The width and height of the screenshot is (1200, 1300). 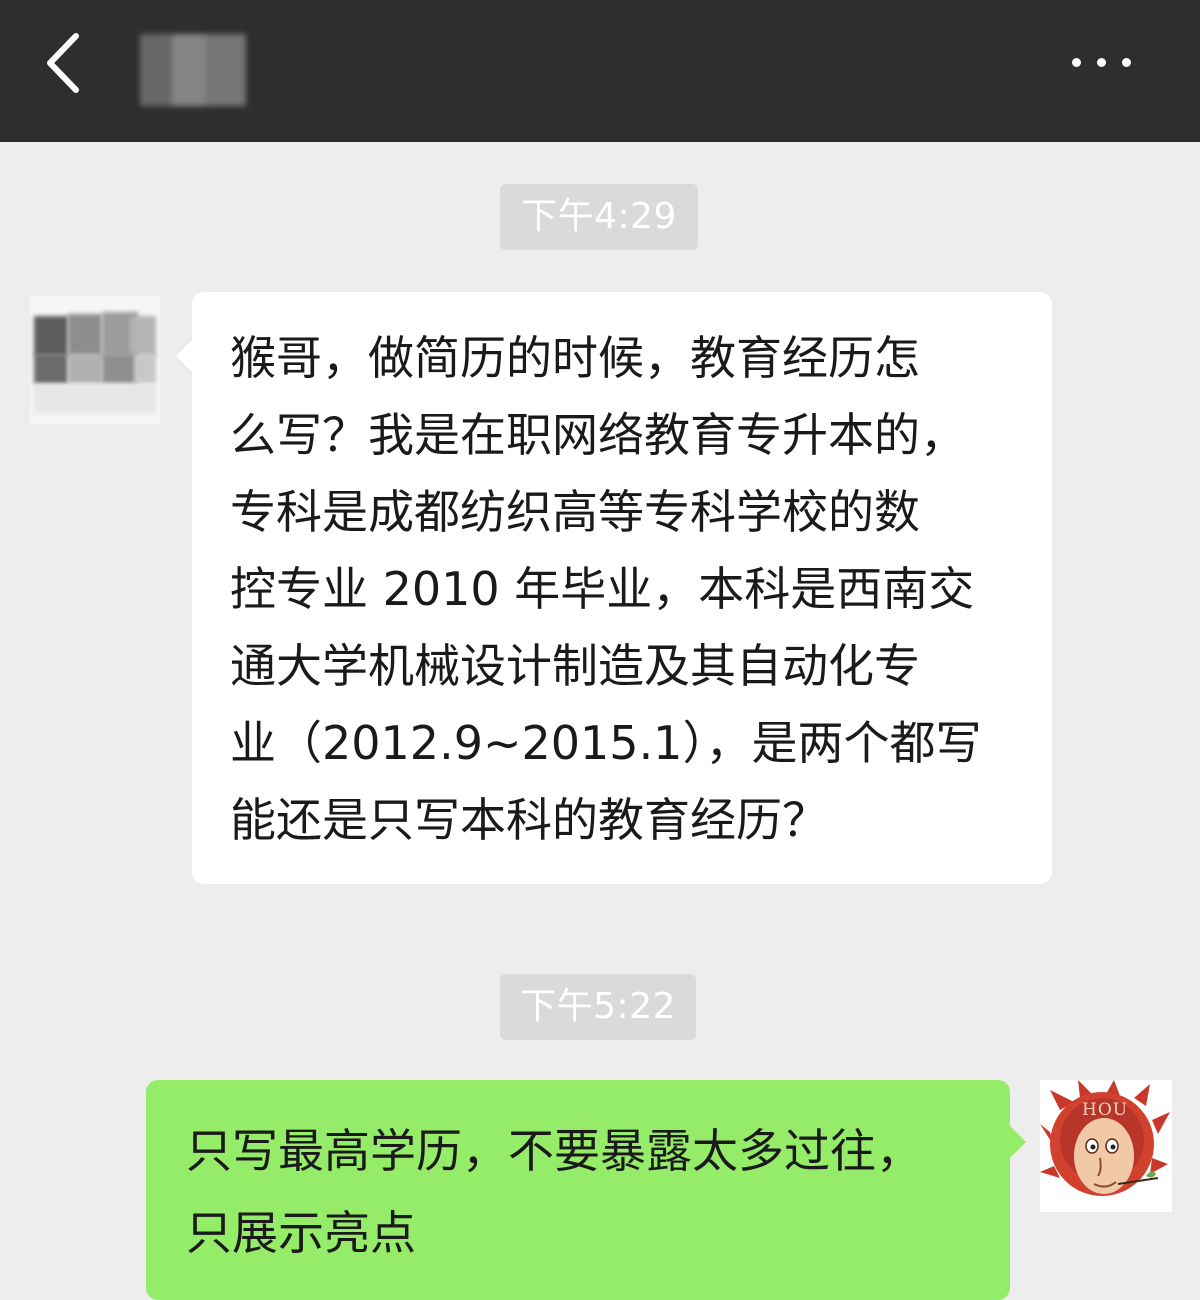 What do you see at coordinates (598, 435) in the screenshot?
I see `message-line: 么写？我是在职网络教育专升本的，` at bounding box center [598, 435].